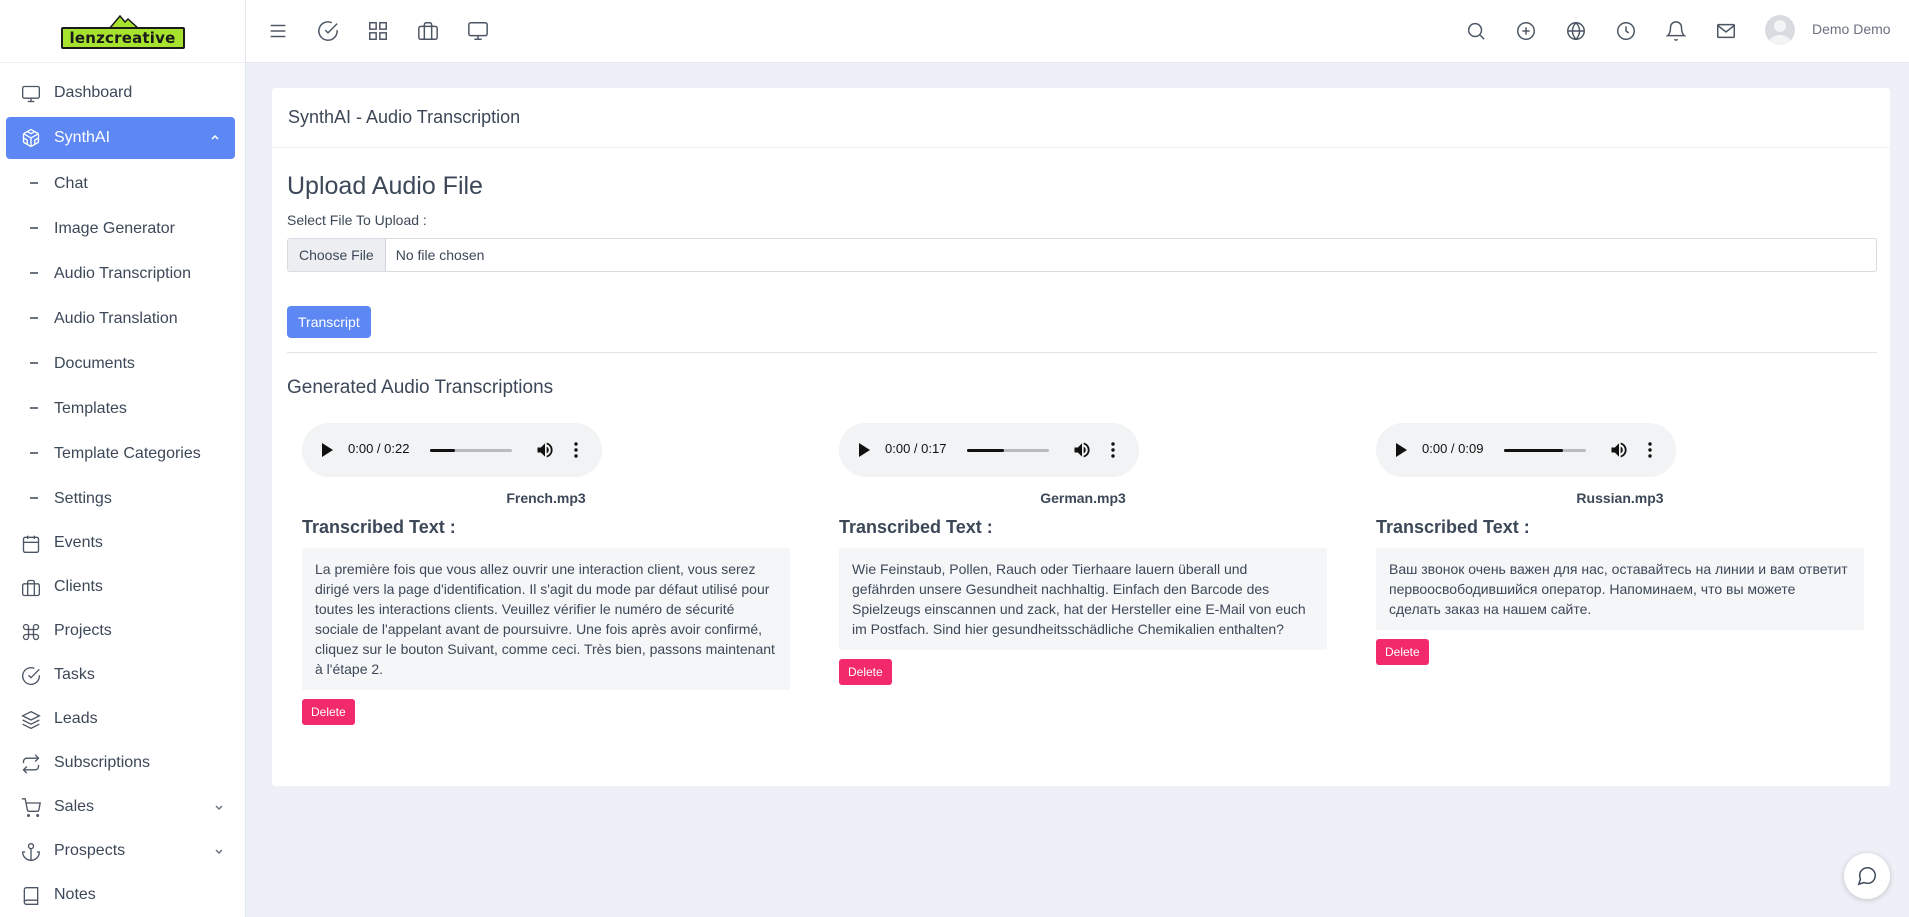 This screenshot has width=1909, height=917. I want to click on sidebar-subitem-settings: Settings, so click(122, 498).